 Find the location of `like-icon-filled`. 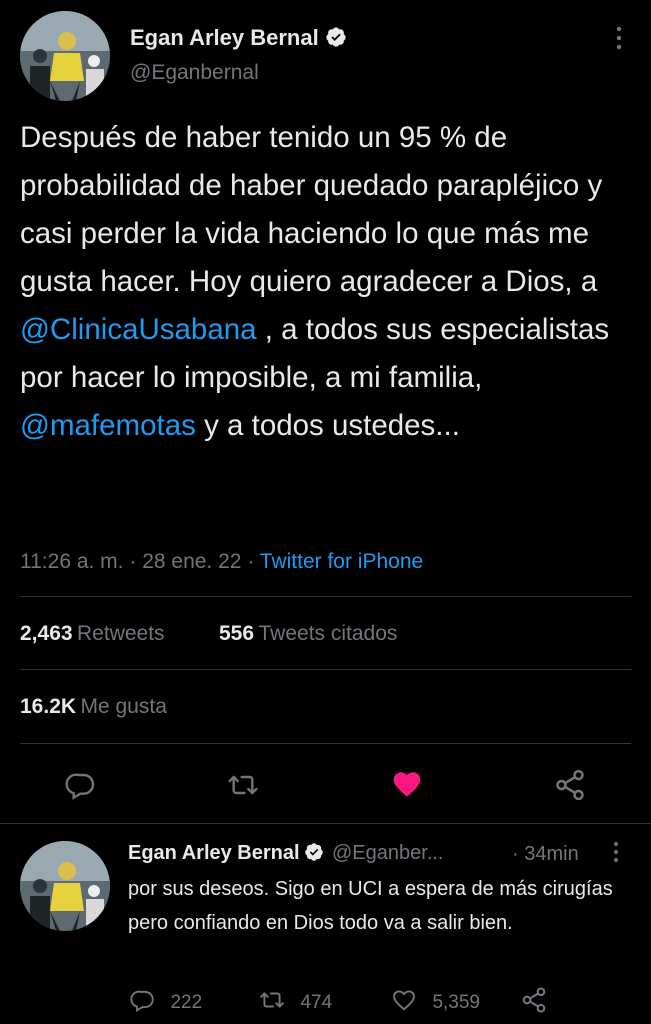

like-icon-filled is located at coordinates (407, 784).